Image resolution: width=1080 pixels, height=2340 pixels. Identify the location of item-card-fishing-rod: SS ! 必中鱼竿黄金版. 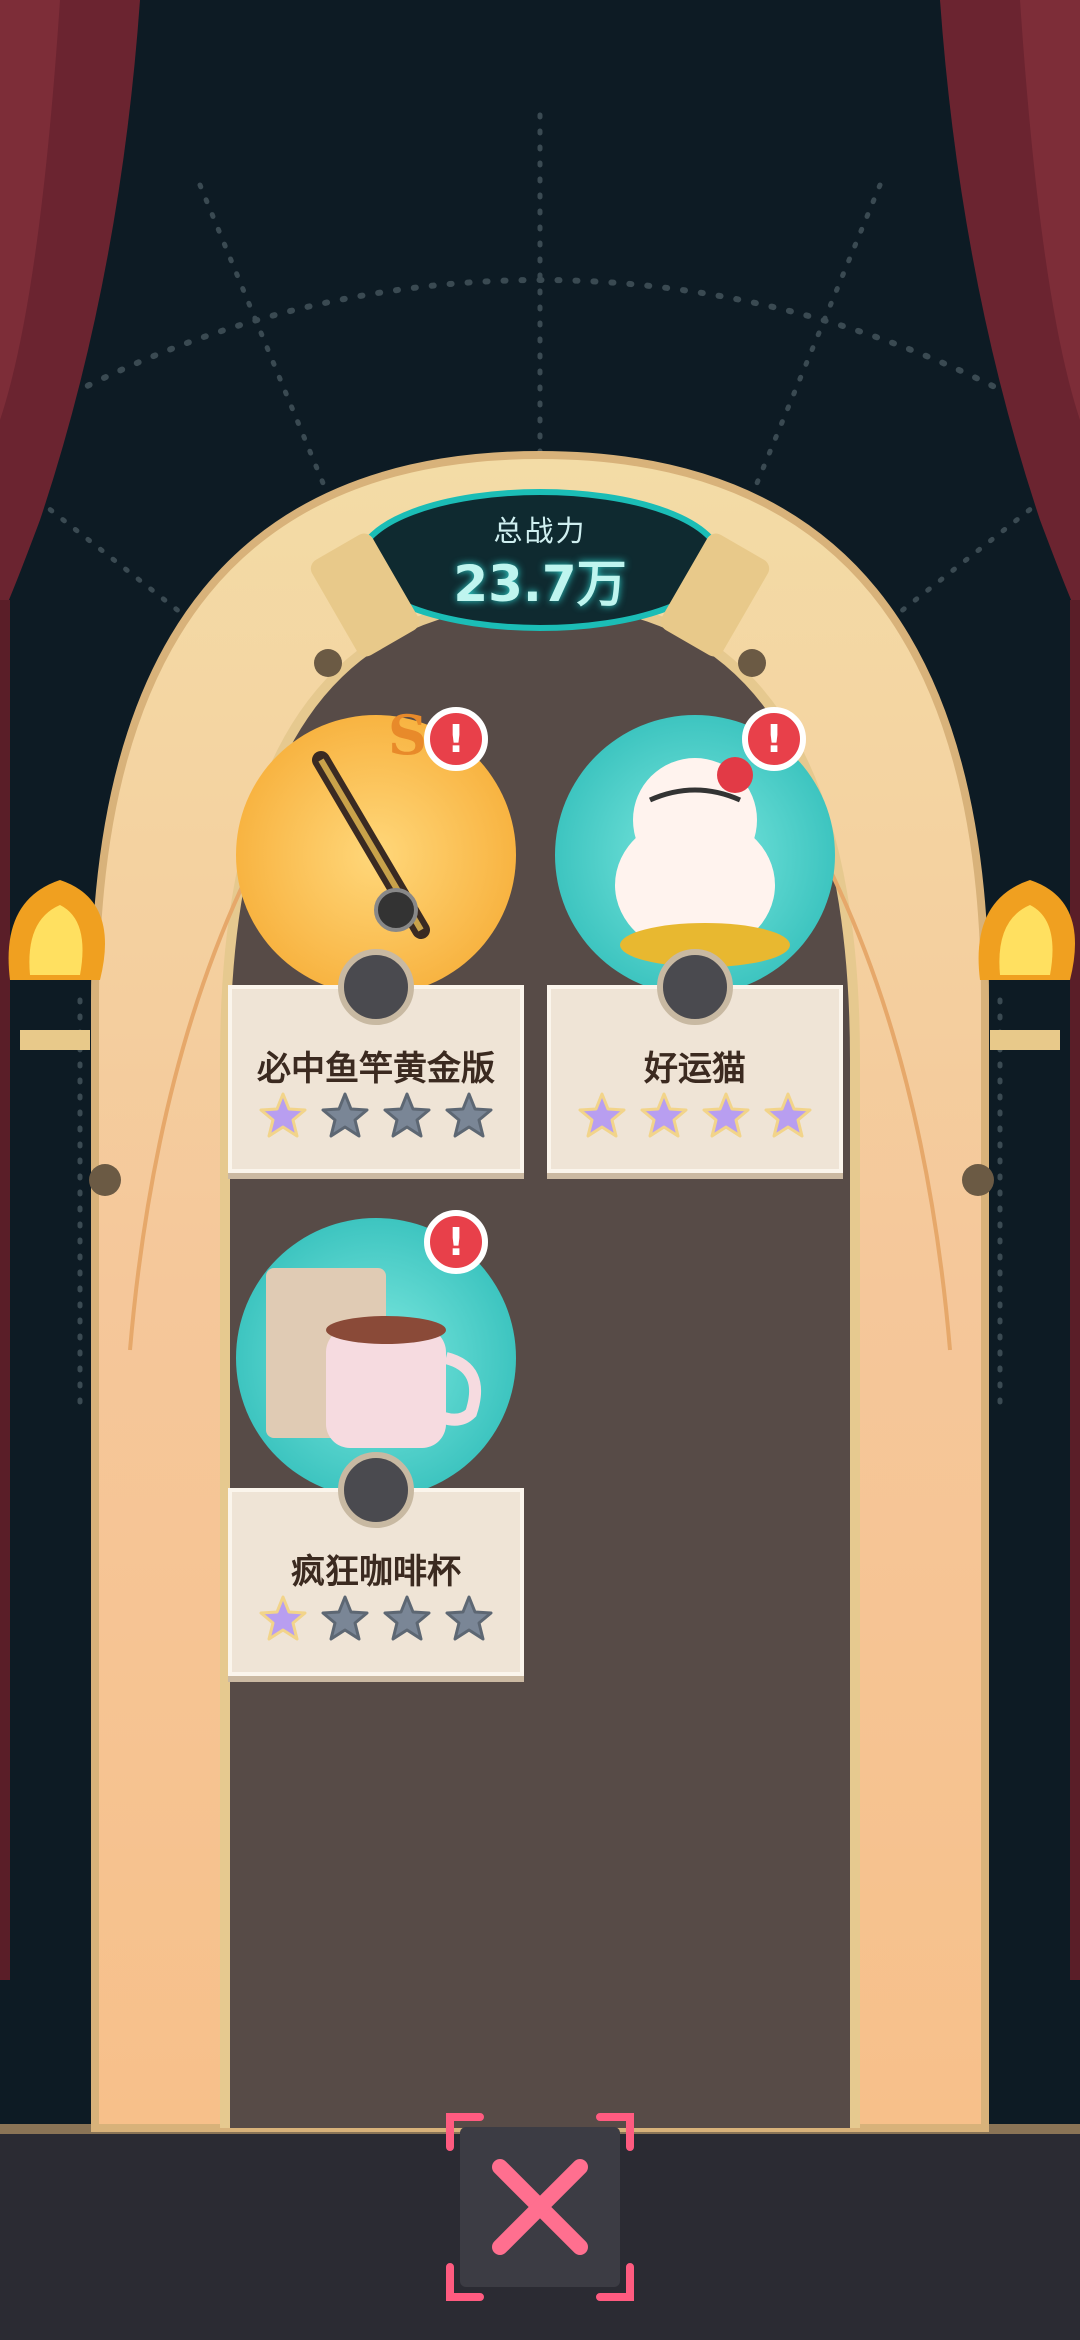
(376, 944).